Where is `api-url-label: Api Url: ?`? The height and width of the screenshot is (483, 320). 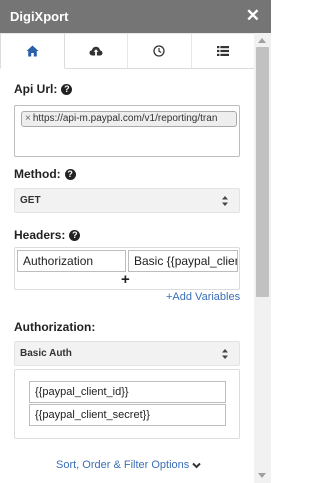
api-url-label: Api Url: ? is located at coordinates (43, 89).